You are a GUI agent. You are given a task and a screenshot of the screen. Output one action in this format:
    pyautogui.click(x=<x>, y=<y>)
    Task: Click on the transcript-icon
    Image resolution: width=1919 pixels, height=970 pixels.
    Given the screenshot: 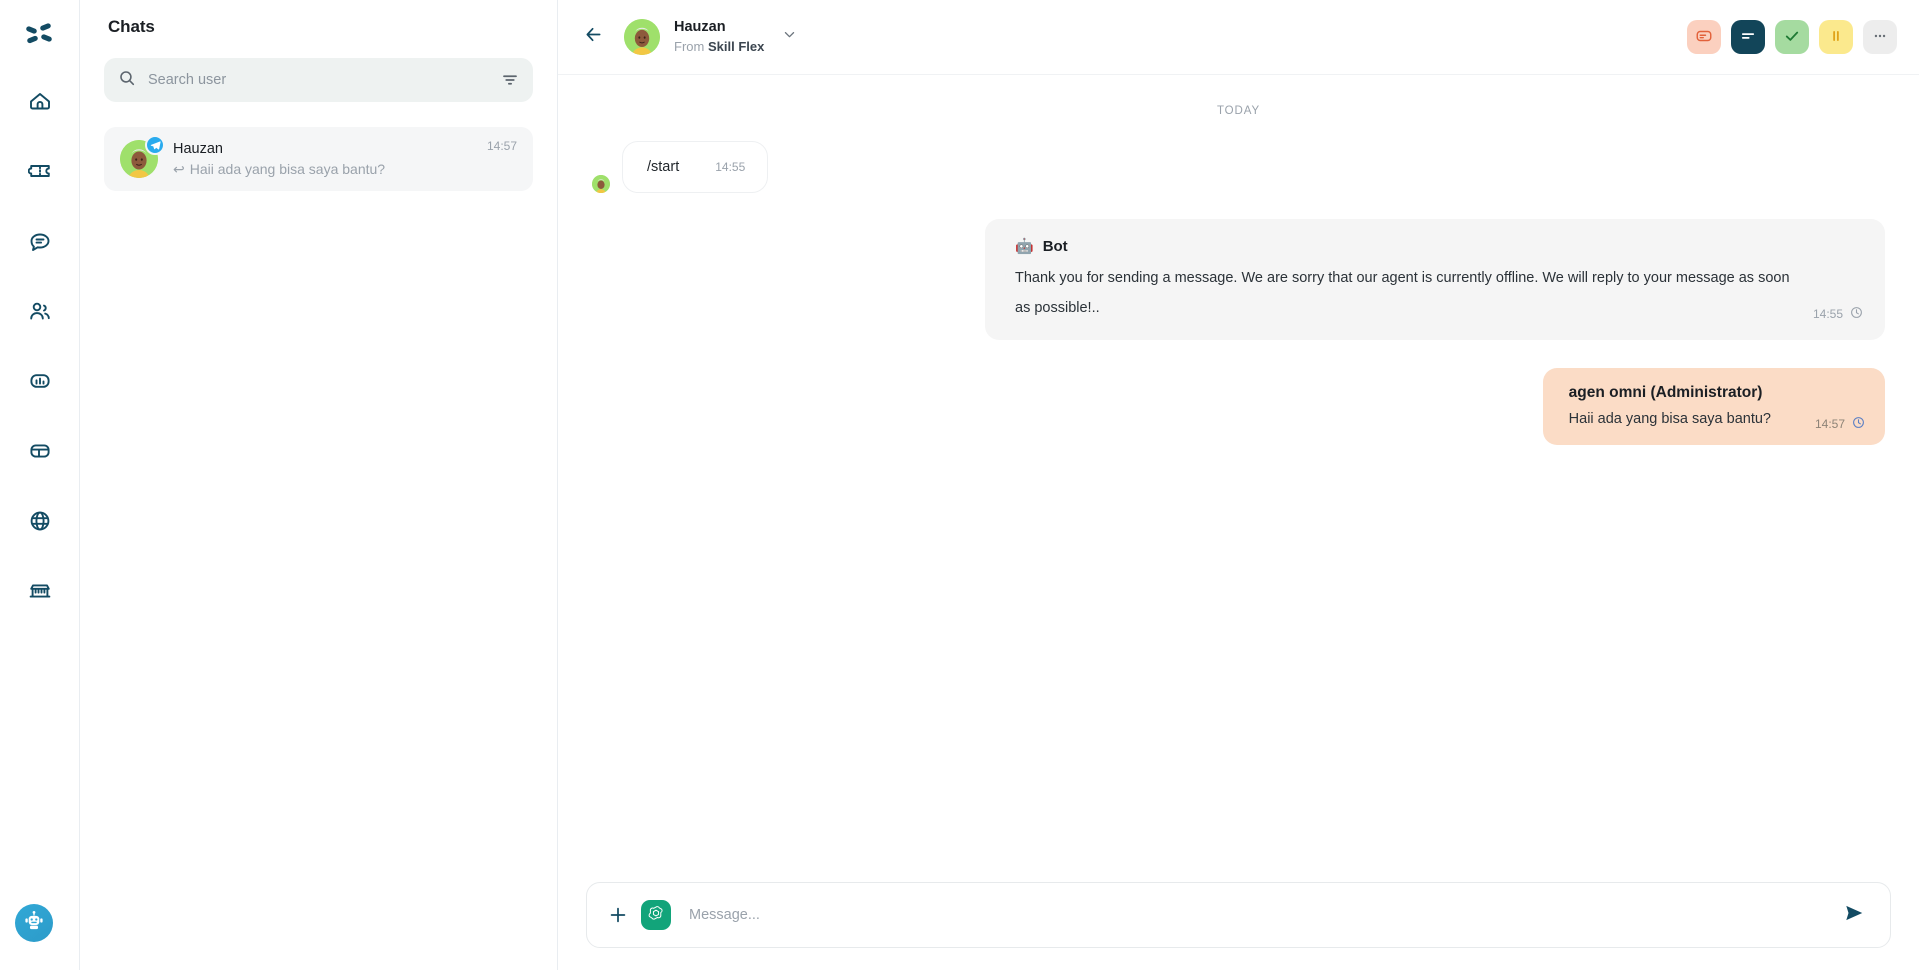 What is the action you would take?
    pyautogui.click(x=1748, y=37)
    